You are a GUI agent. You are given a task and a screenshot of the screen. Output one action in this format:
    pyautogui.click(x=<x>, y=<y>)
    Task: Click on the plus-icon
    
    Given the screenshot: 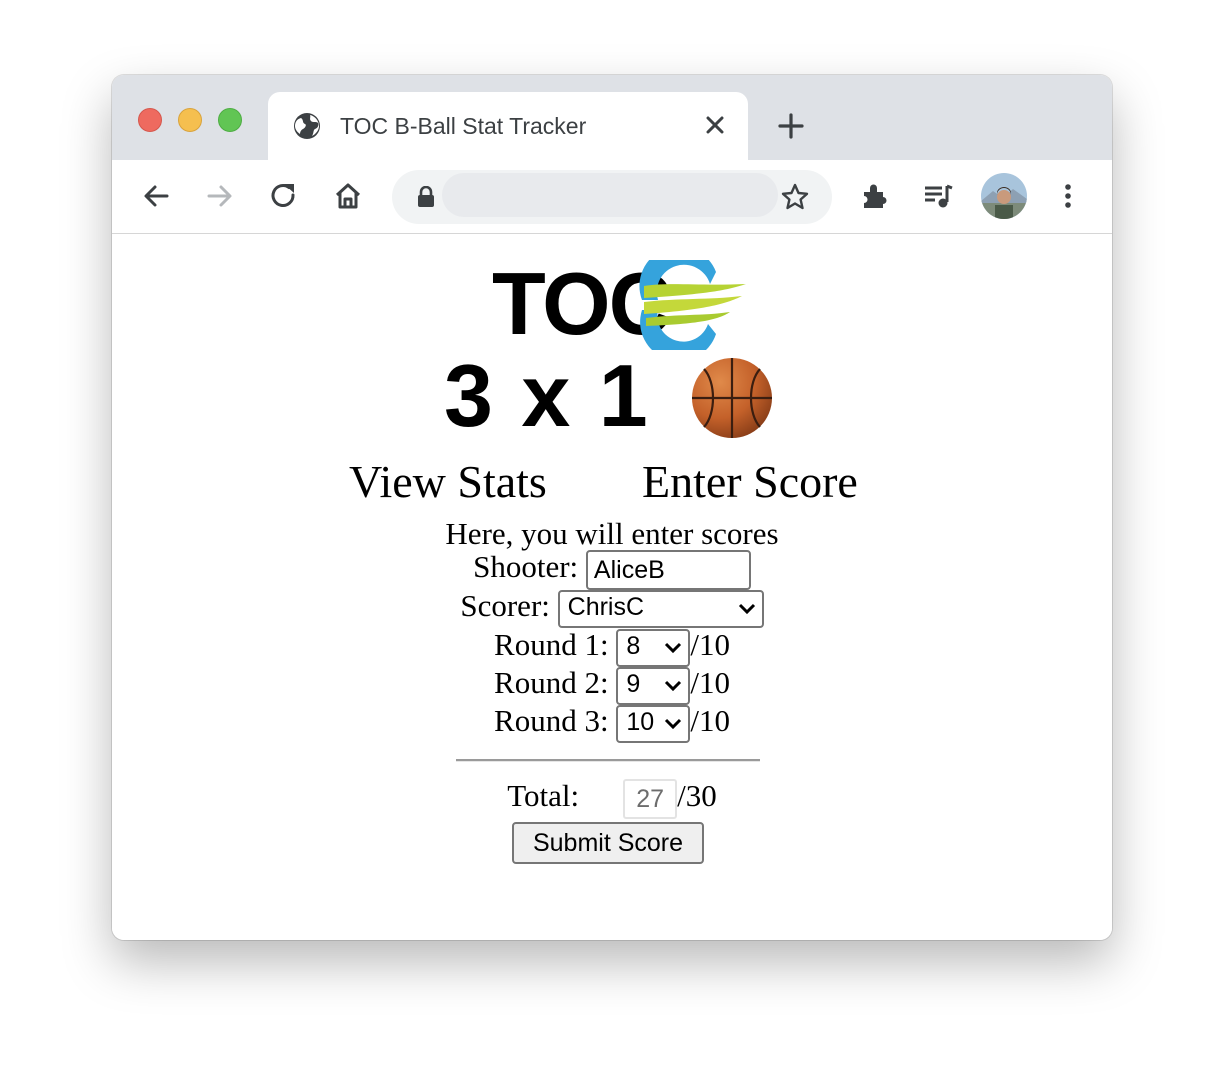 What is the action you would take?
    pyautogui.click(x=791, y=126)
    